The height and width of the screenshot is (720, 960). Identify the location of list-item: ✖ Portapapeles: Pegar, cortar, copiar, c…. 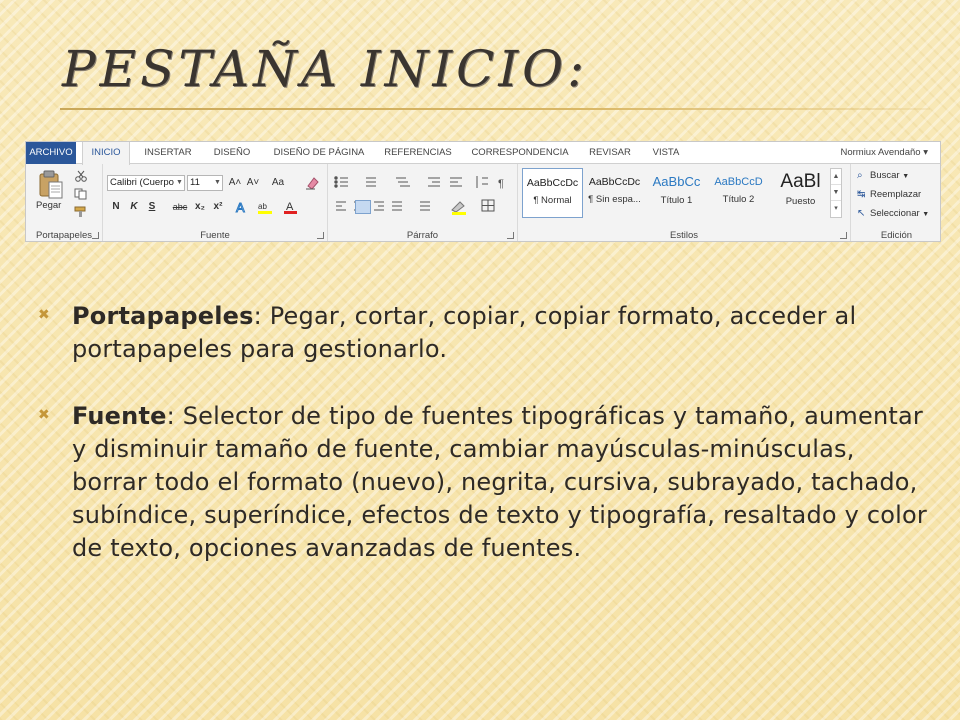
(483, 333).